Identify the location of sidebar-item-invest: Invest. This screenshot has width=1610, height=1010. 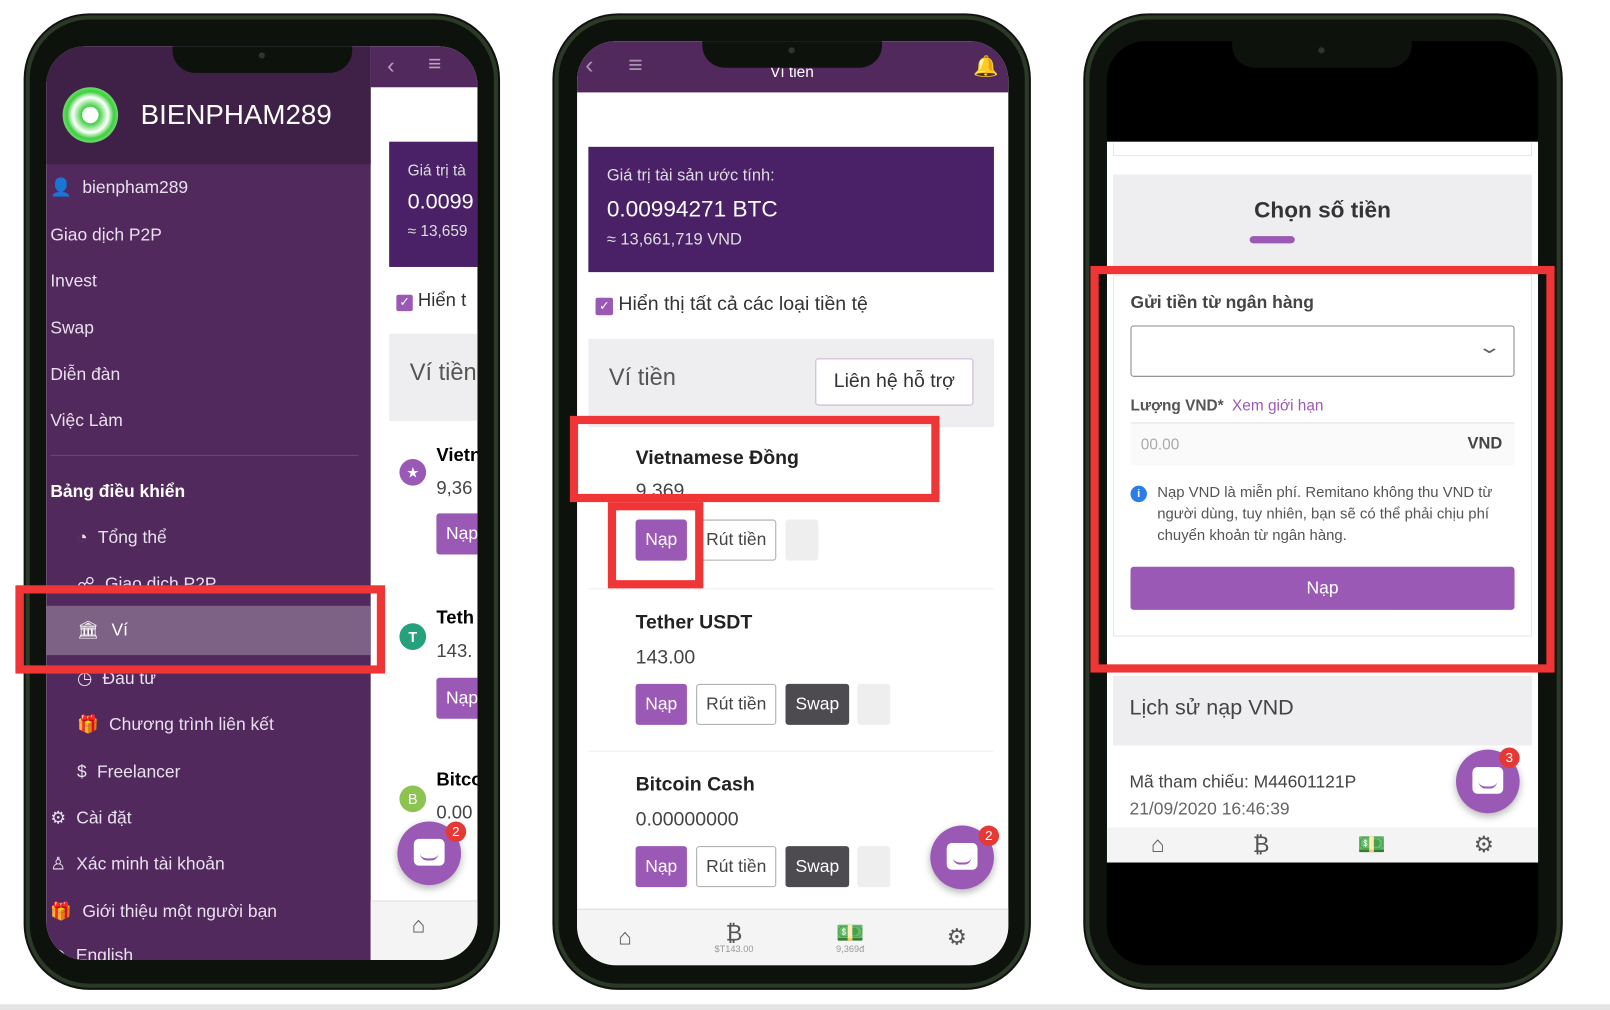
(73, 281).